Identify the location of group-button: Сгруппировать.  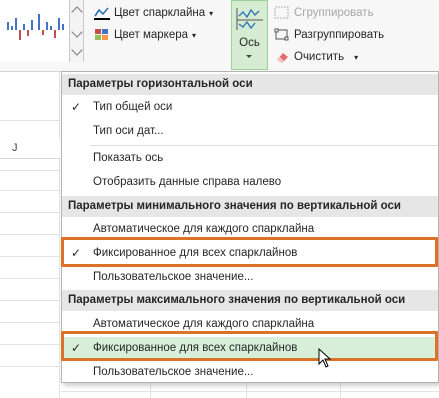
(324, 13).